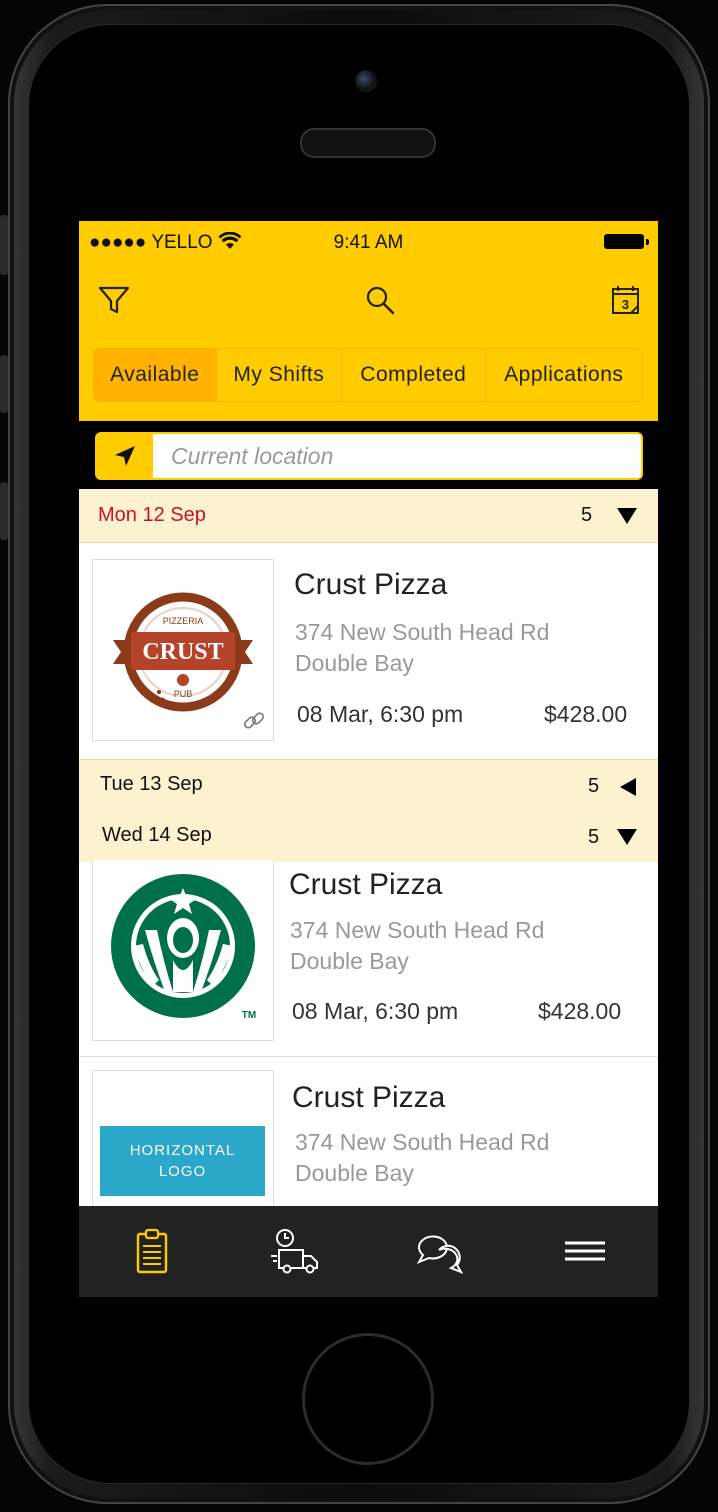 The height and width of the screenshot is (1512, 718). What do you see at coordinates (183, 621) in the screenshot?
I see `svg-text: PIZZERIA` at bounding box center [183, 621].